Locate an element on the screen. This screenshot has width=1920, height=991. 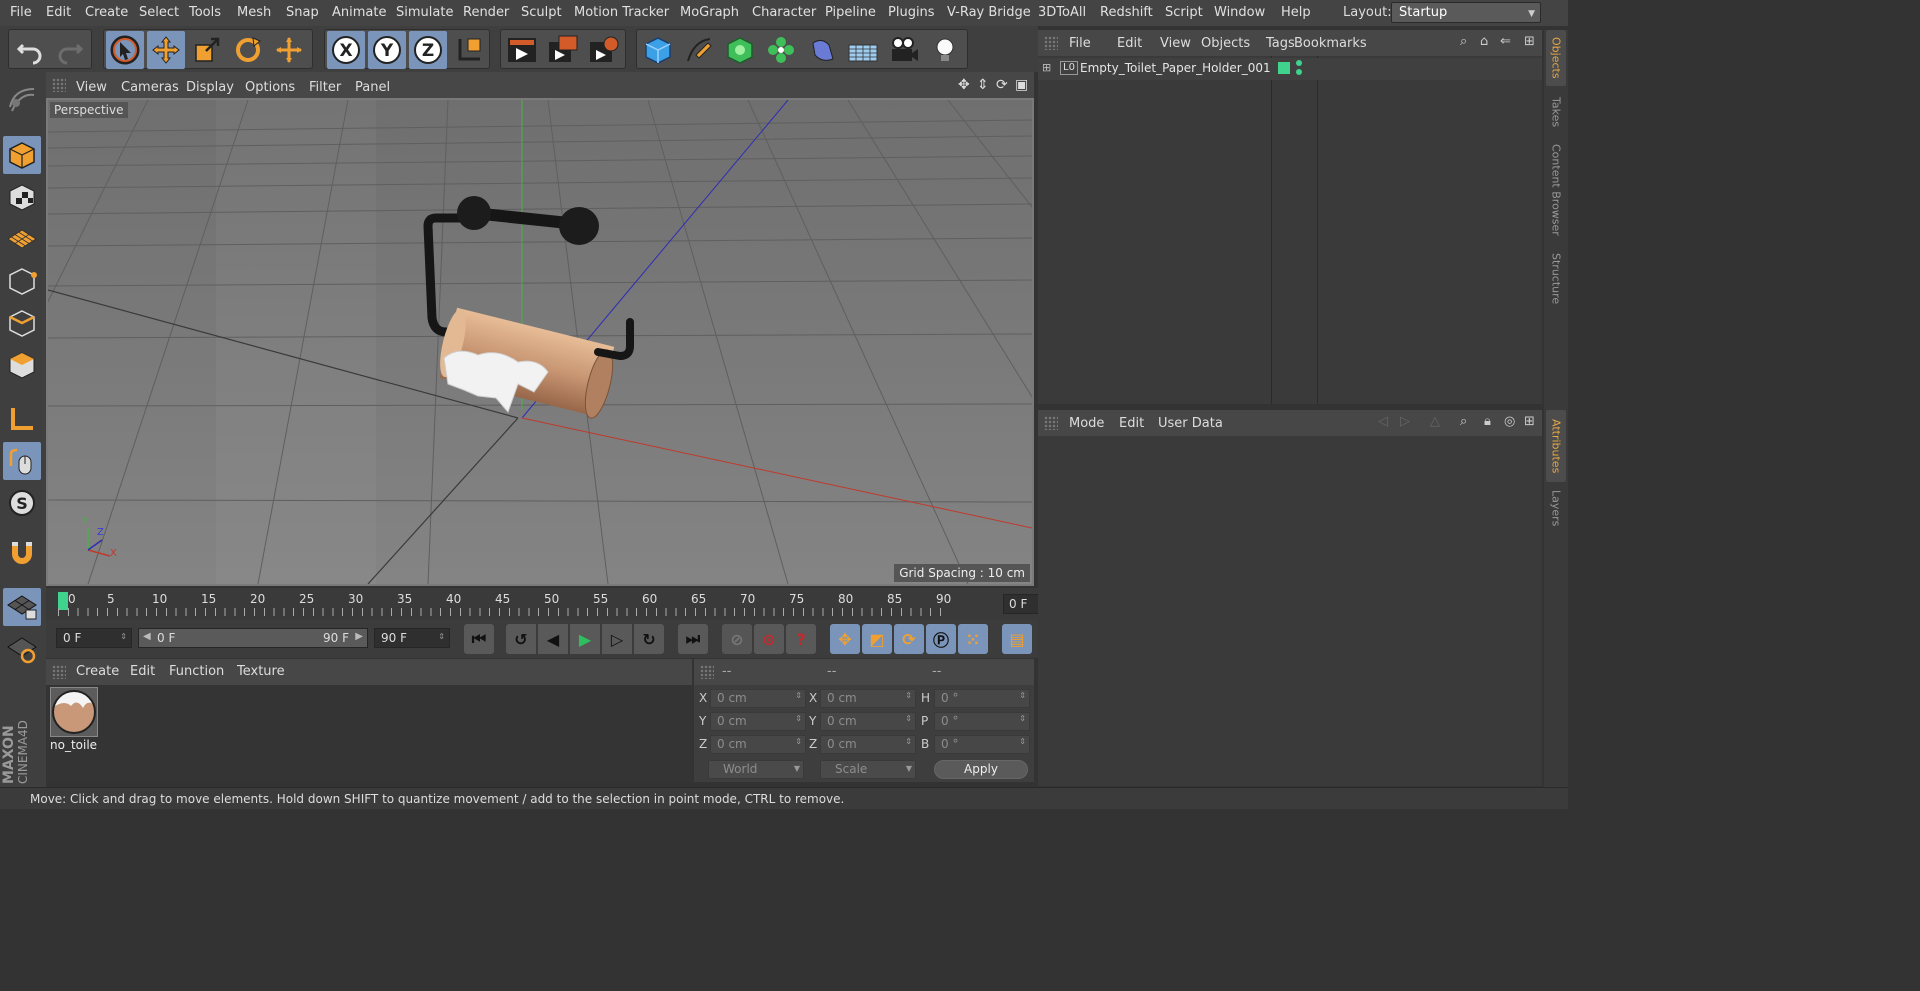
menu-tools: Tools is located at coordinates (205, 12).